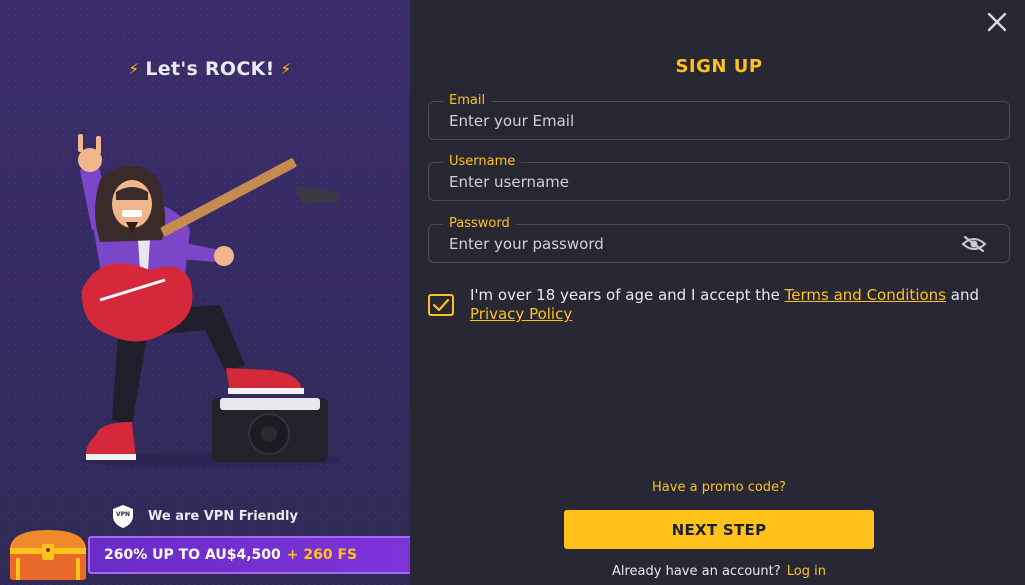 The image size is (1025, 585). I want to click on password-field: Password, so click(719, 239).